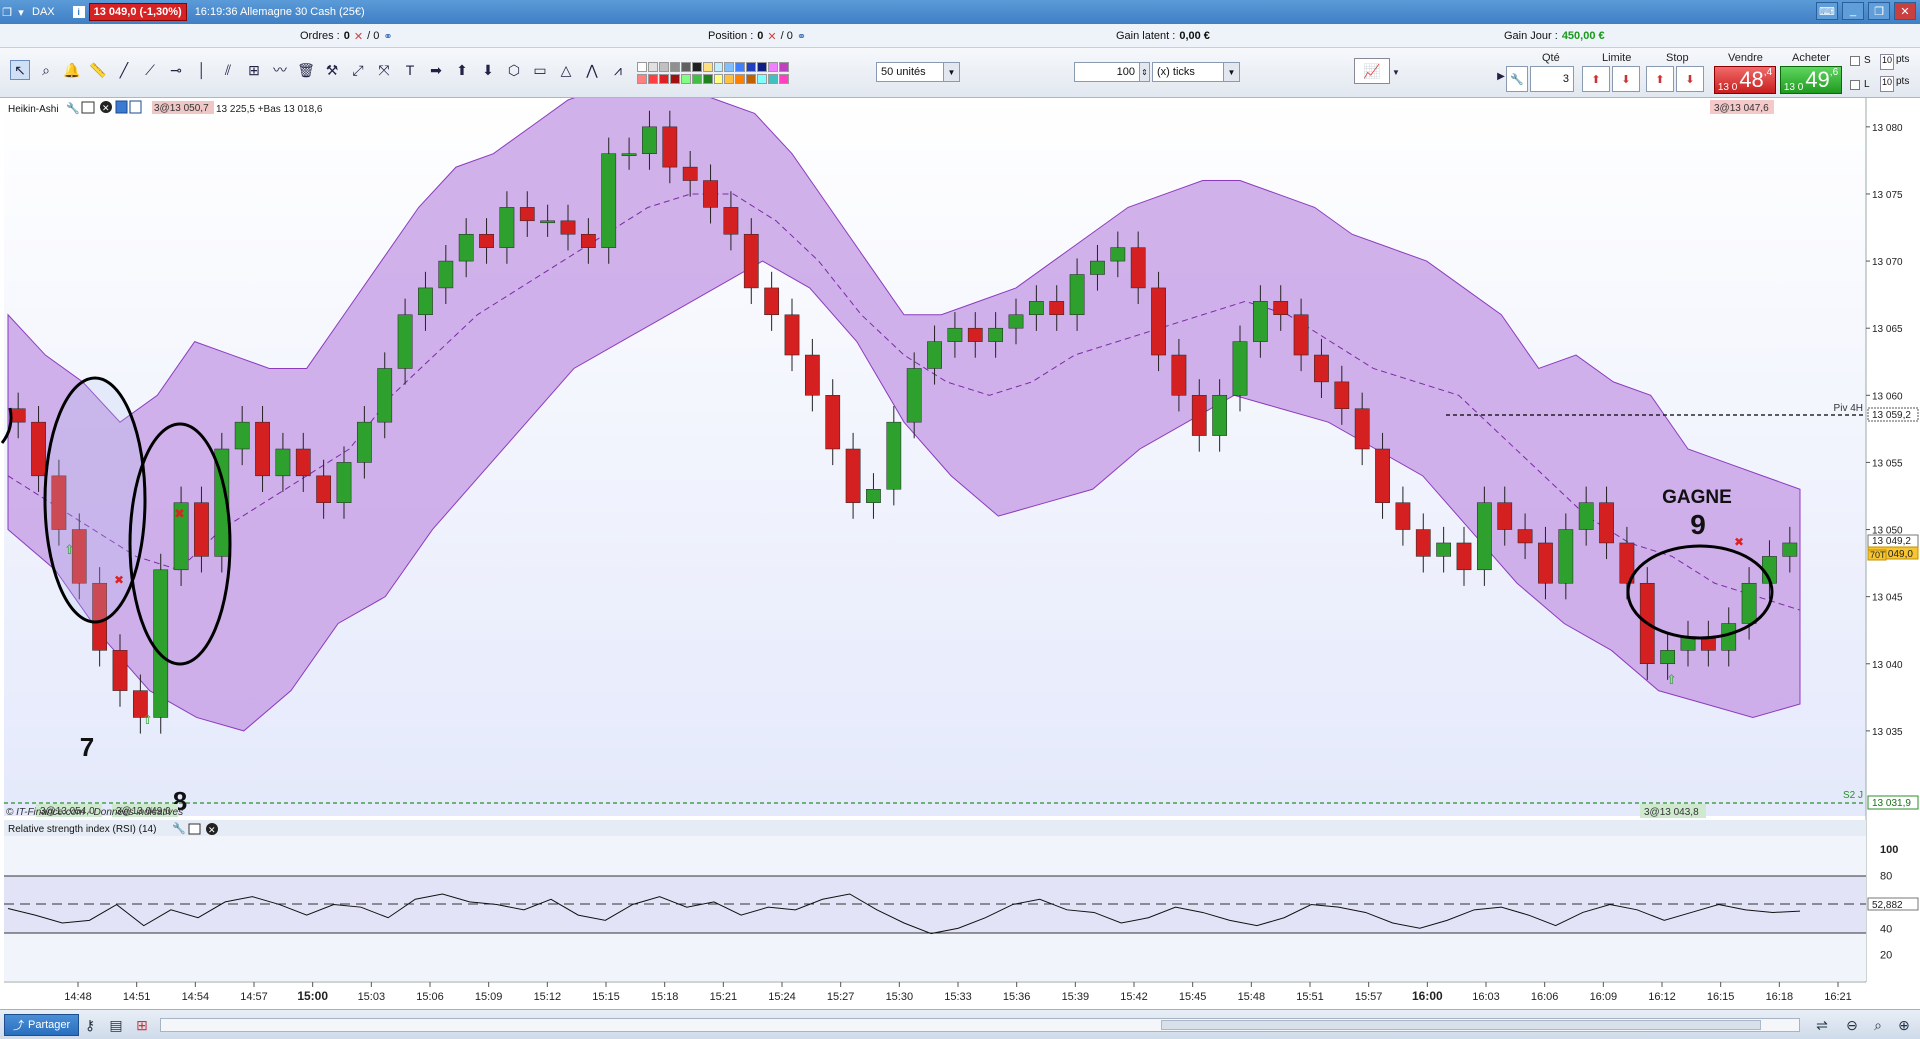 The image size is (1920, 1039). What do you see at coordinates (1793, 87) in the screenshot?
I see `buy-price-prefix: 13 0` at bounding box center [1793, 87].